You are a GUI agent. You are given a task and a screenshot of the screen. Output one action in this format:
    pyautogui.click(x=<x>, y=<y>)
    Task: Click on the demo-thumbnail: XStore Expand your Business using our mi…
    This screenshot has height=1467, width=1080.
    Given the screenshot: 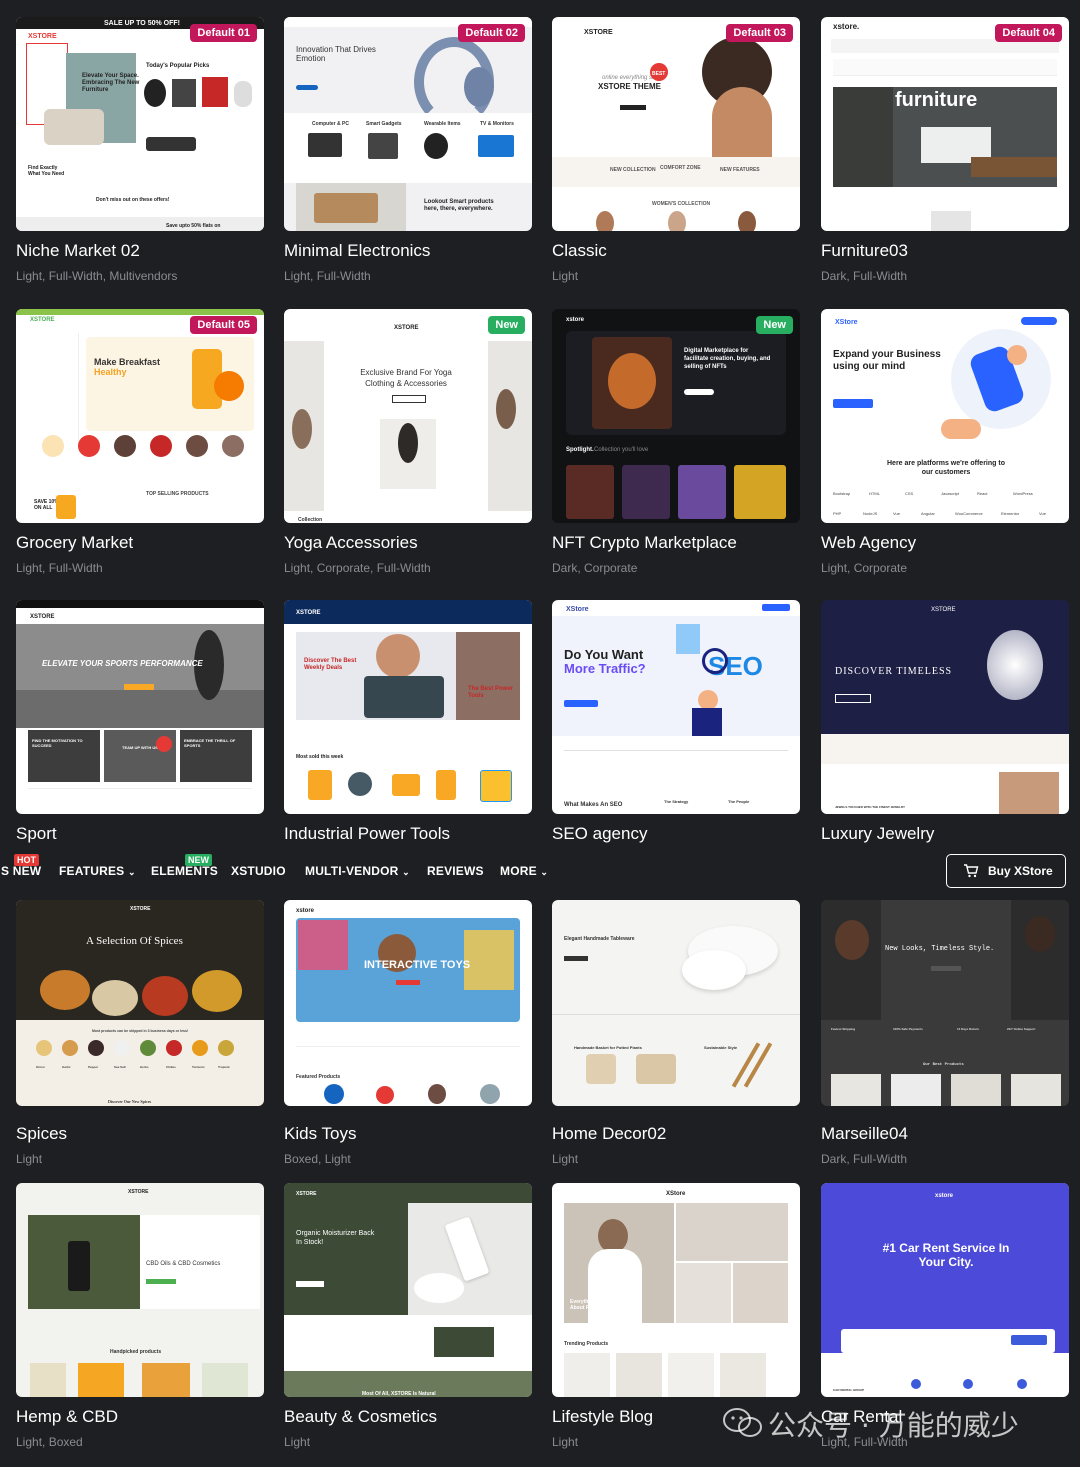 What is the action you would take?
    pyautogui.click(x=945, y=416)
    